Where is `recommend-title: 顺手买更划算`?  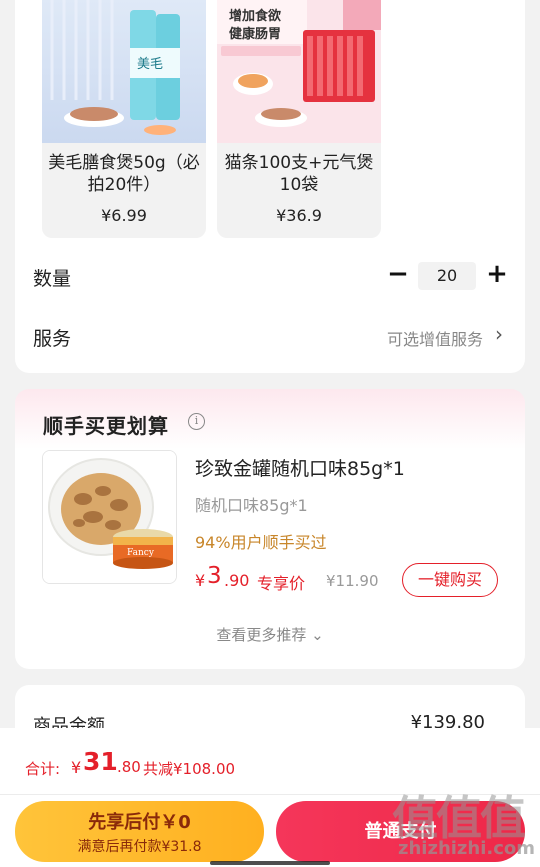 recommend-title: 顺手买更划算 is located at coordinates (106, 426).